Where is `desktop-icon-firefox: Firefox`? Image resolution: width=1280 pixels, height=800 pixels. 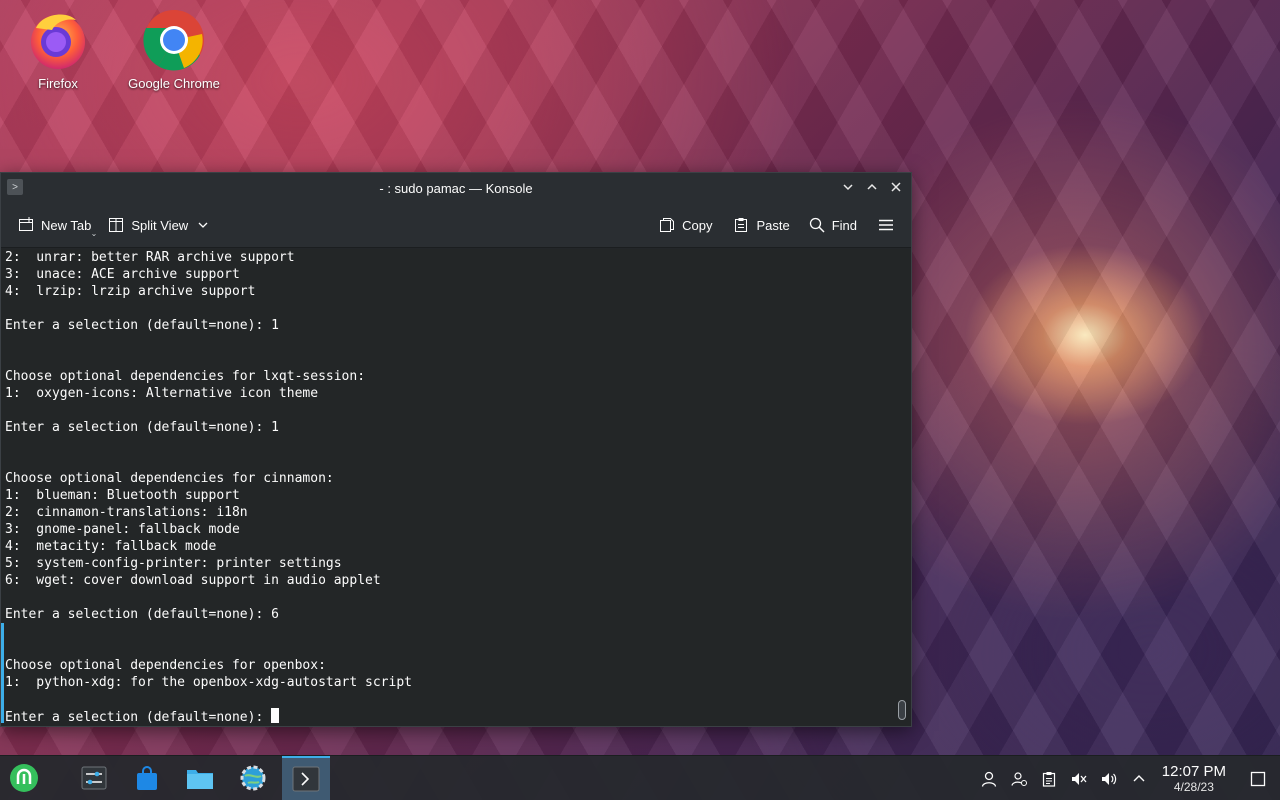 desktop-icon-firefox: Firefox is located at coordinates (58, 49).